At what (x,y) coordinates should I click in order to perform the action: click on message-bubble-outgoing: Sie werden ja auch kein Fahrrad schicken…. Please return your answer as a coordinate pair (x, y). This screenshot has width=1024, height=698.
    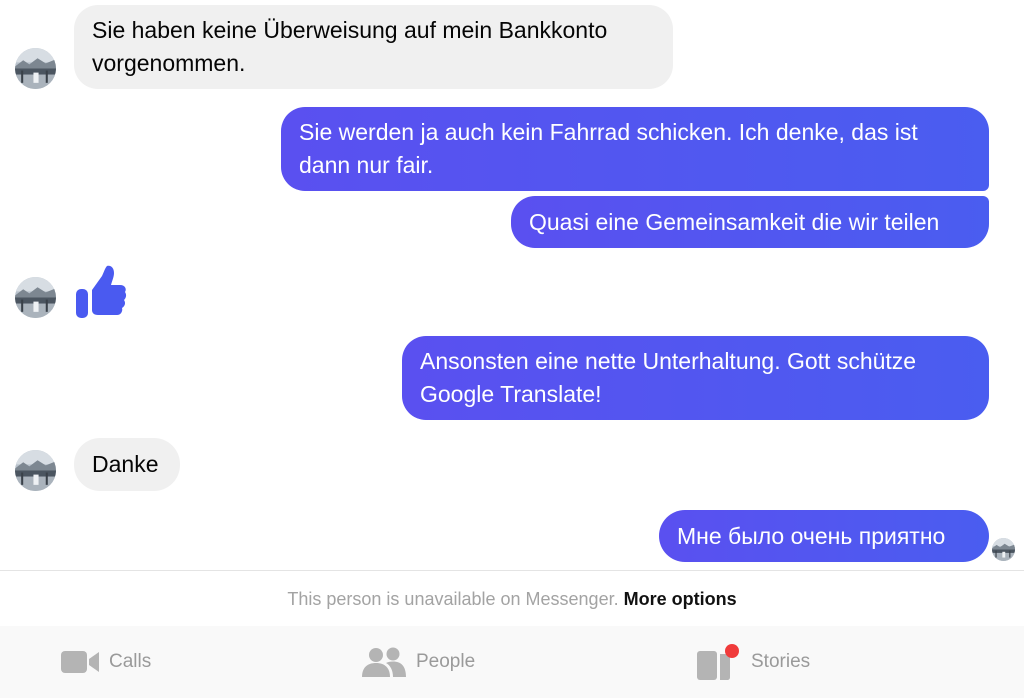
    Looking at the image, I should click on (635, 149).